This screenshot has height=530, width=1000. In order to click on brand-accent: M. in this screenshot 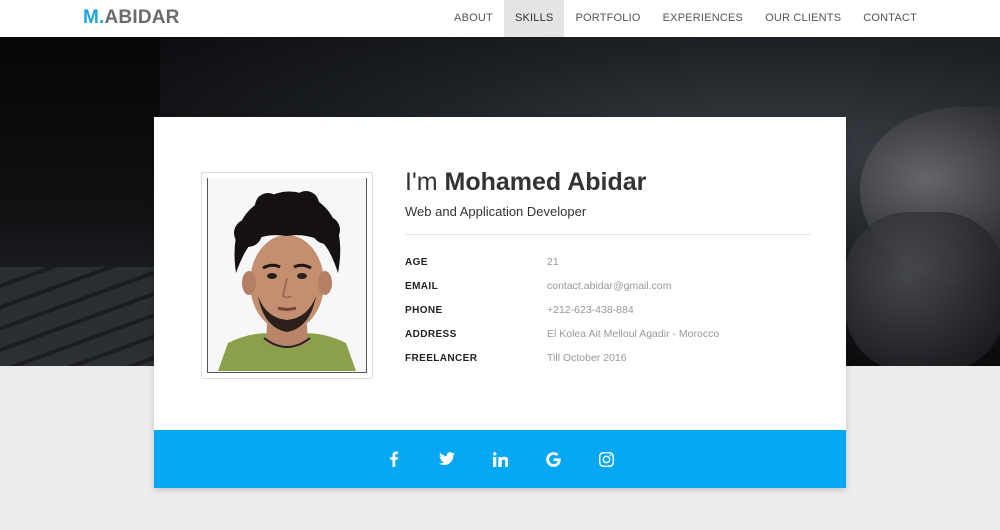, I will do `click(94, 17)`.